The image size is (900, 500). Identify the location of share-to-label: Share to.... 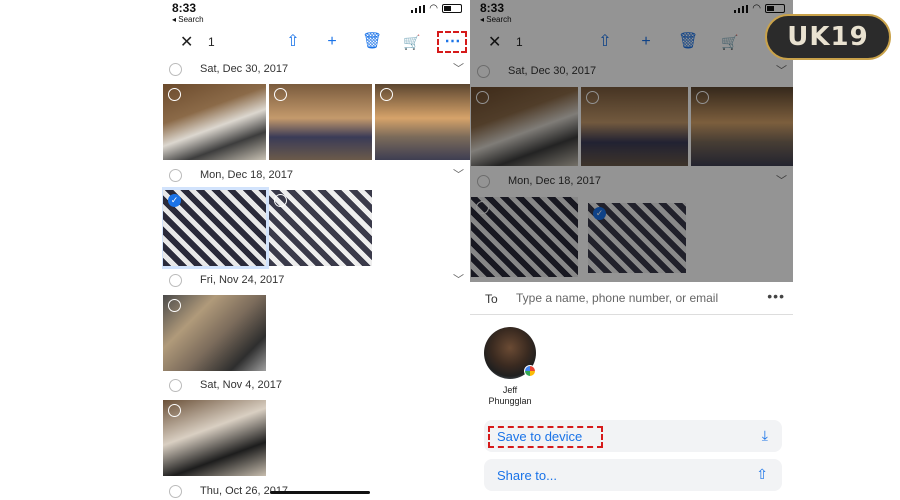
(527, 475).